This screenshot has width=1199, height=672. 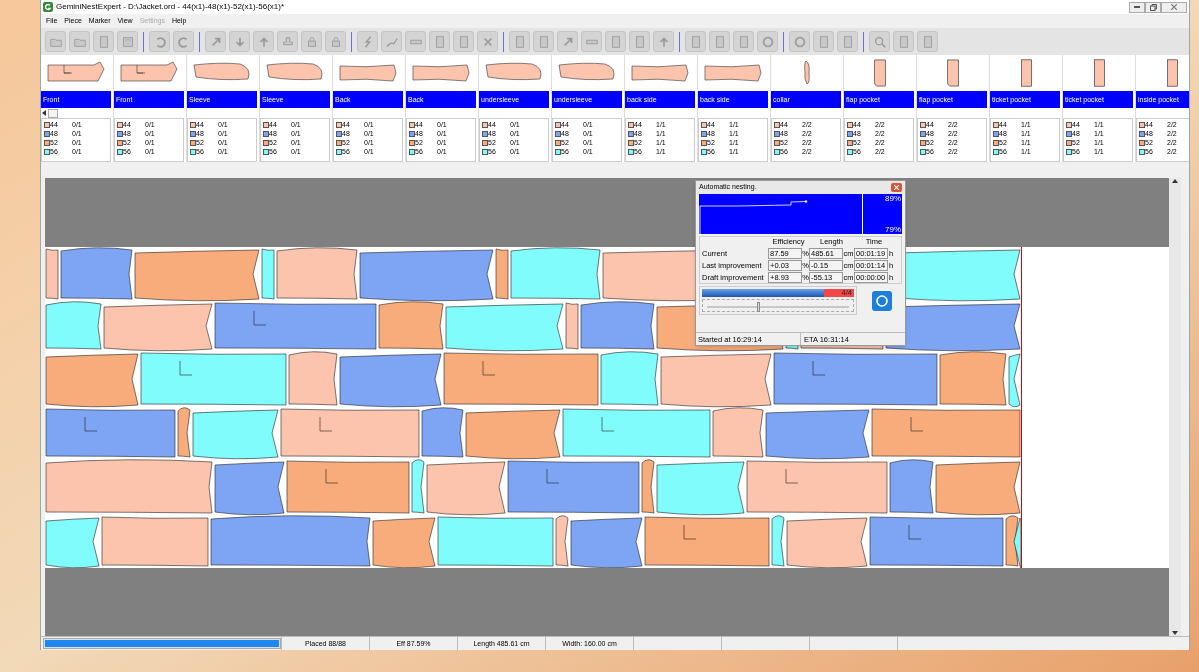 I want to click on minimize-icon, so click(x=1137, y=7).